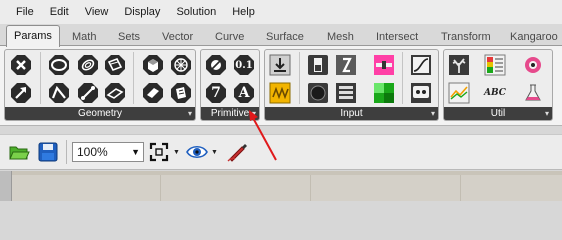 The image size is (562, 240). Describe the element at coordinates (280, 93) in the screenshot. I see `md-slider-icon` at that location.